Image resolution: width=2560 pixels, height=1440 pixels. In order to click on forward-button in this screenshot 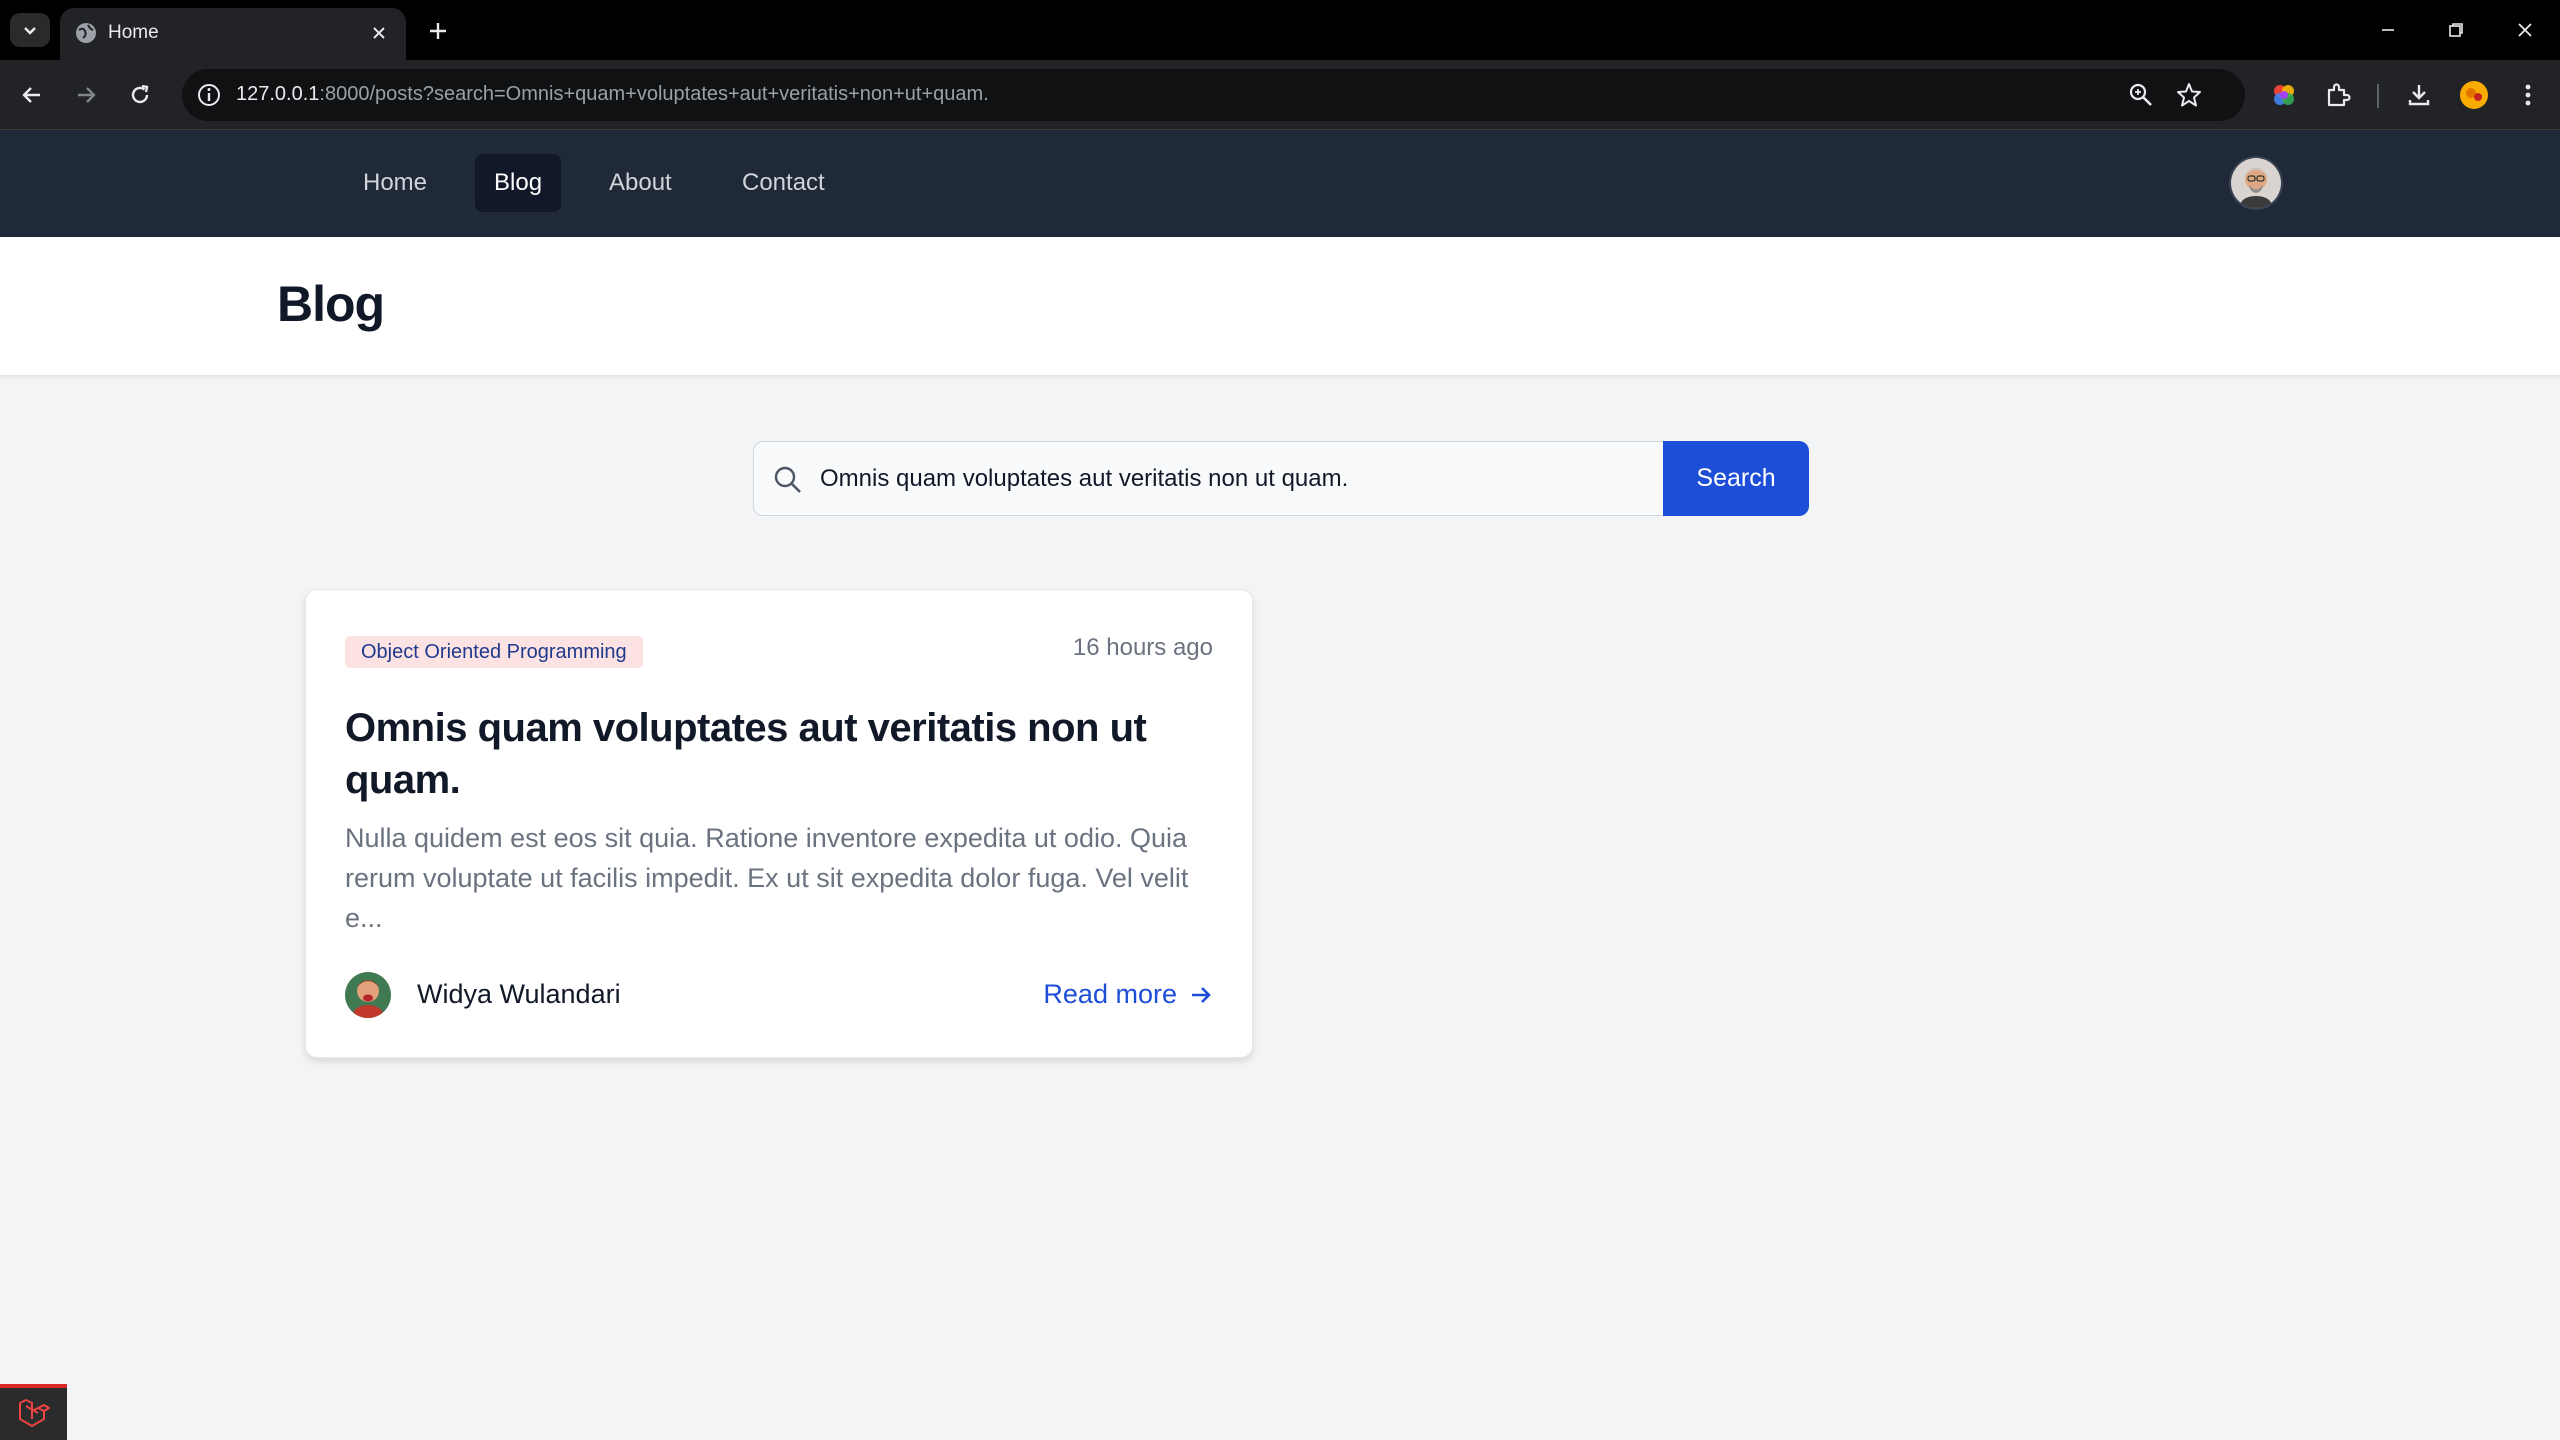, I will do `click(86, 95)`.